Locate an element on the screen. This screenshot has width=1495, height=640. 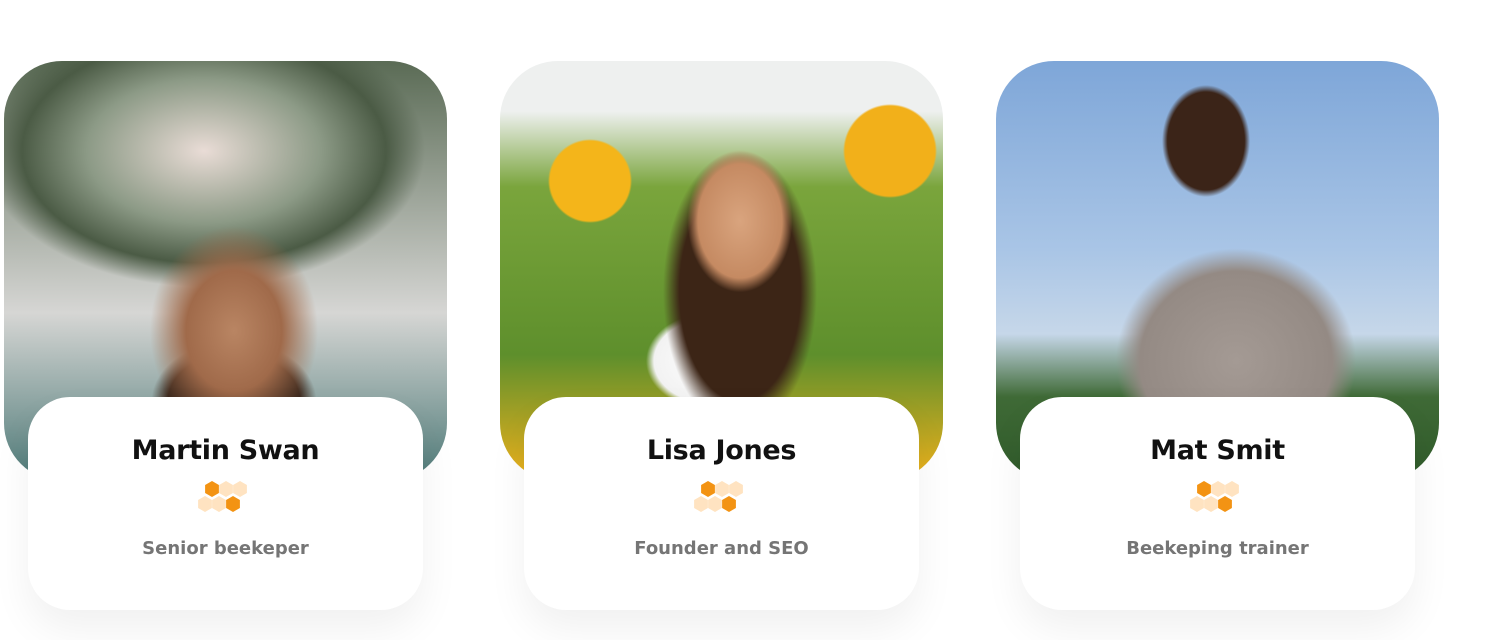
member-name: Lisa Jones is located at coordinates (721, 450).